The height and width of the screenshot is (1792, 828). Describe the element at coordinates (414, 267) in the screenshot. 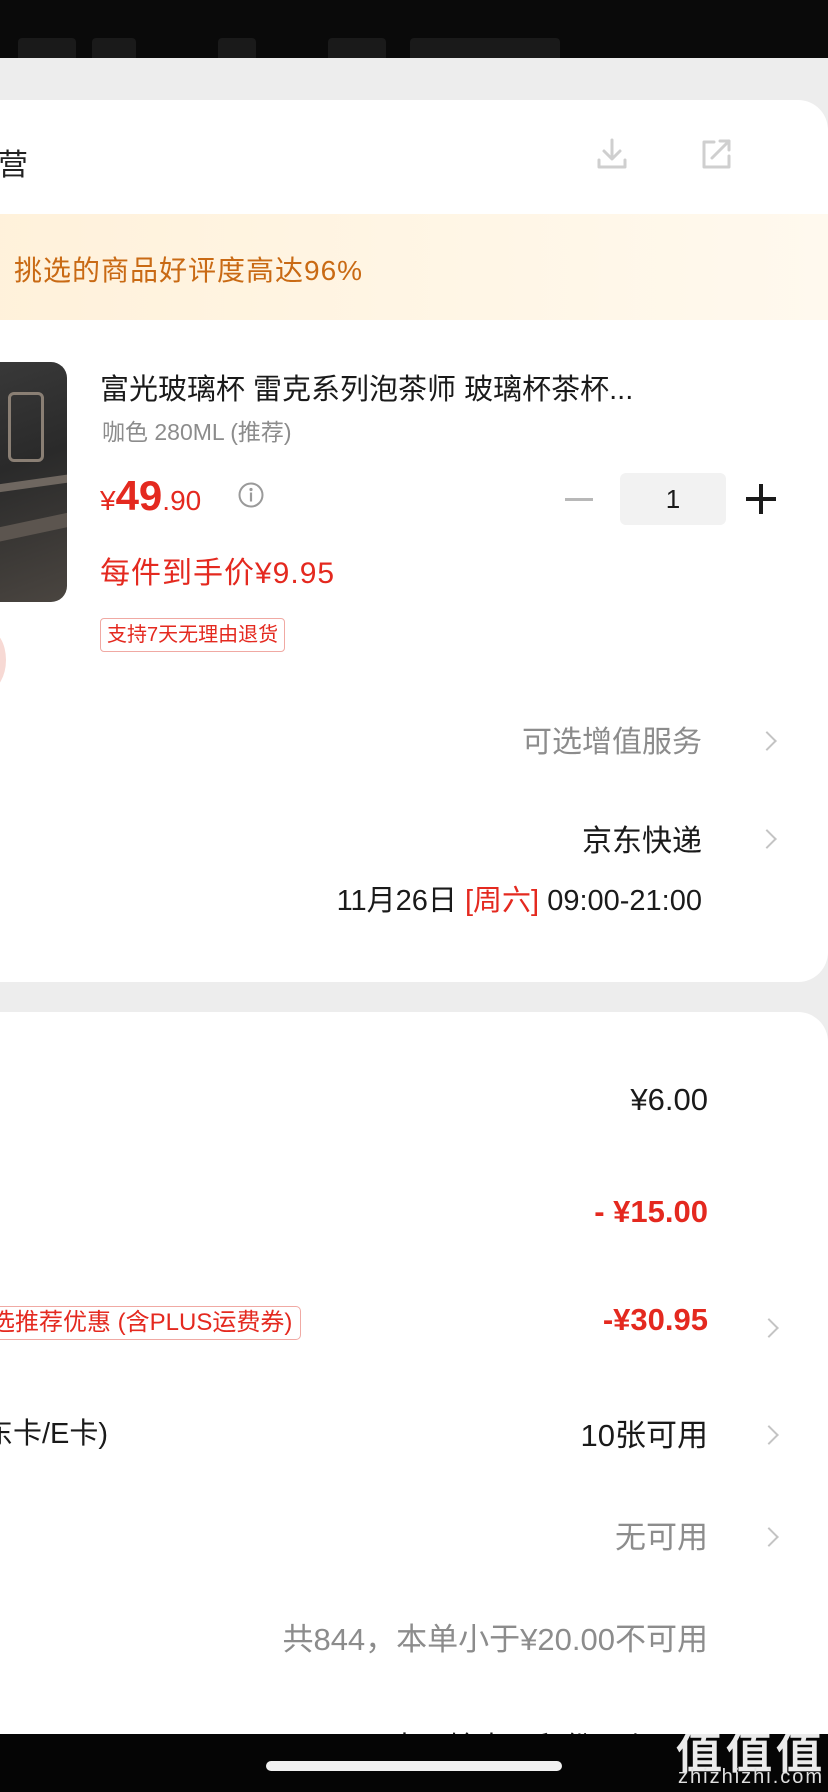

I see `rating-banner: 挑选的商品好评度高达96%` at that location.